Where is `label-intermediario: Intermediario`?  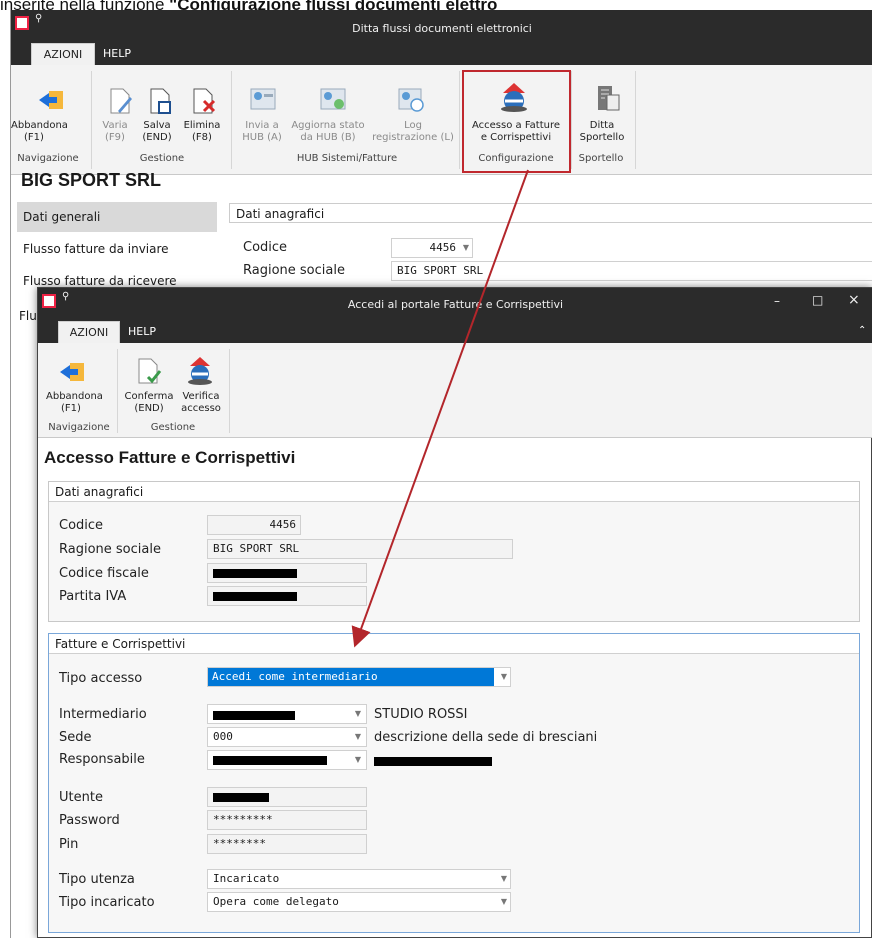 label-intermediario: Intermediario is located at coordinates (103, 714).